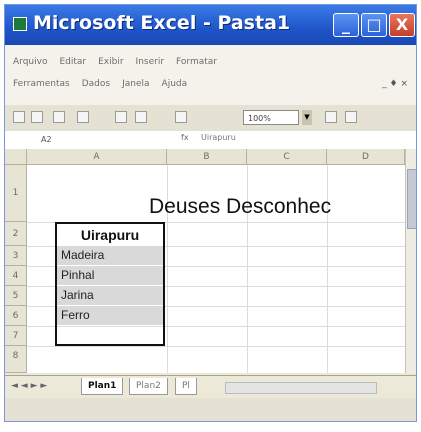 The height and width of the screenshot is (432, 421). Describe the element at coordinates (216, 346) in the screenshot. I see `gridline` at that location.